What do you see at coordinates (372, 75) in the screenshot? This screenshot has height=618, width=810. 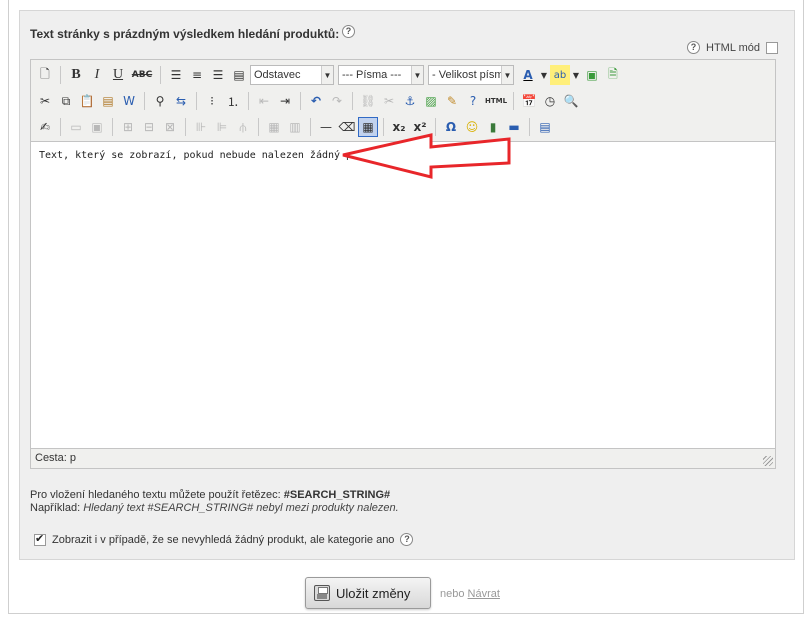 I see `font-select-value: --- Písma ---` at bounding box center [372, 75].